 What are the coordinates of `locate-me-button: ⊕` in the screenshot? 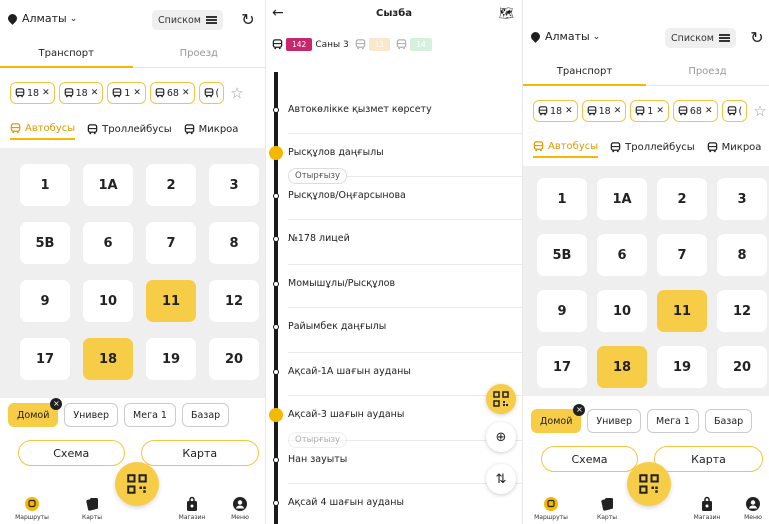 It's located at (501, 437).